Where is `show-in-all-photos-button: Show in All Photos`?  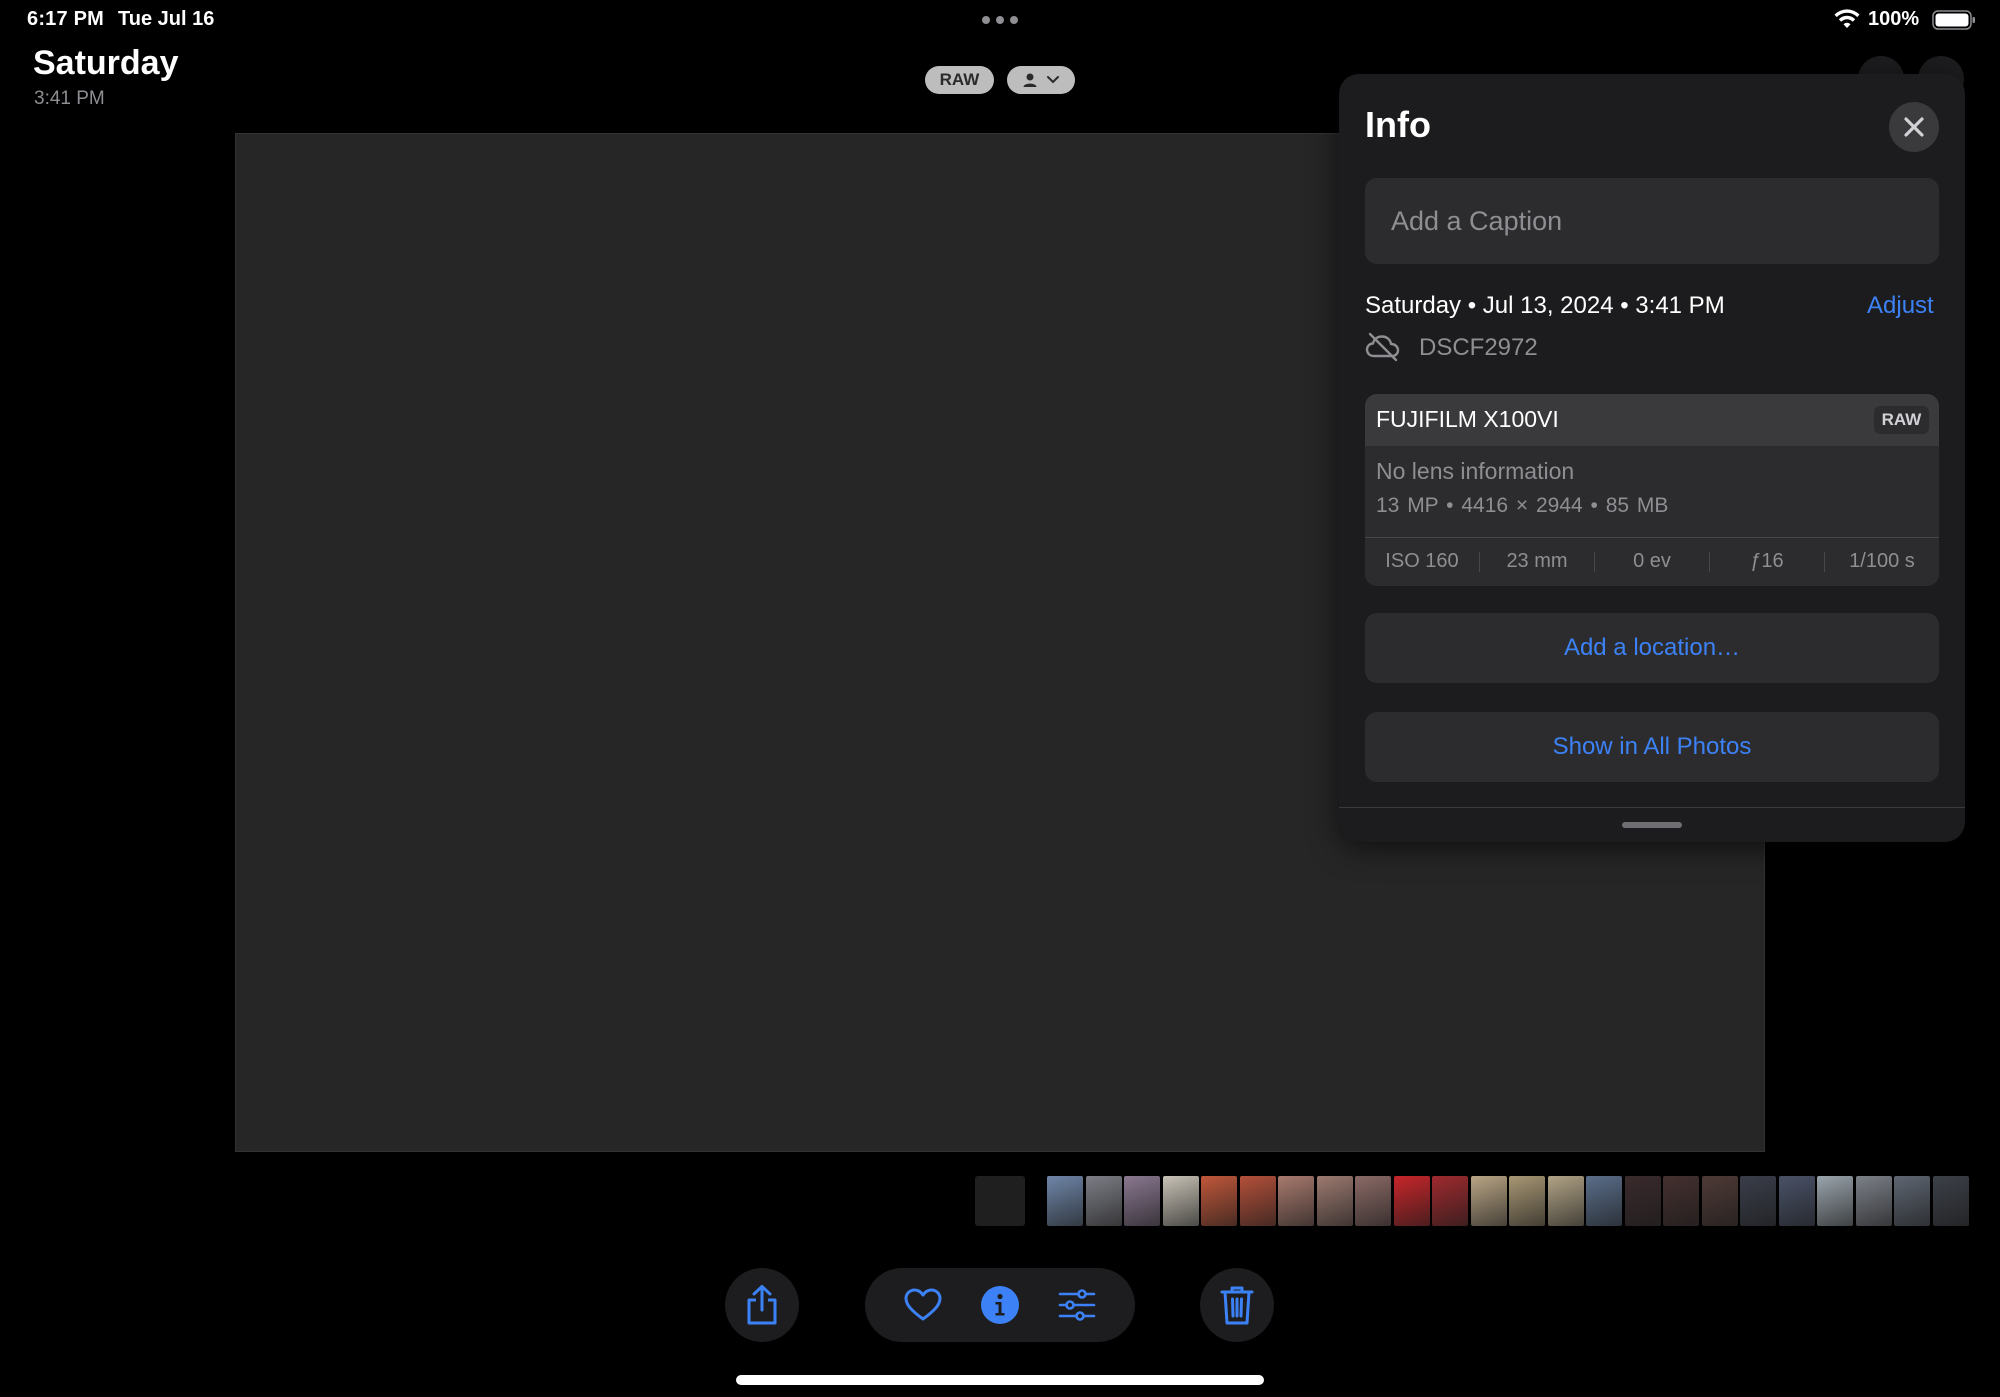
show-in-all-photos-button: Show in All Photos is located at coordinates (1652, 747).